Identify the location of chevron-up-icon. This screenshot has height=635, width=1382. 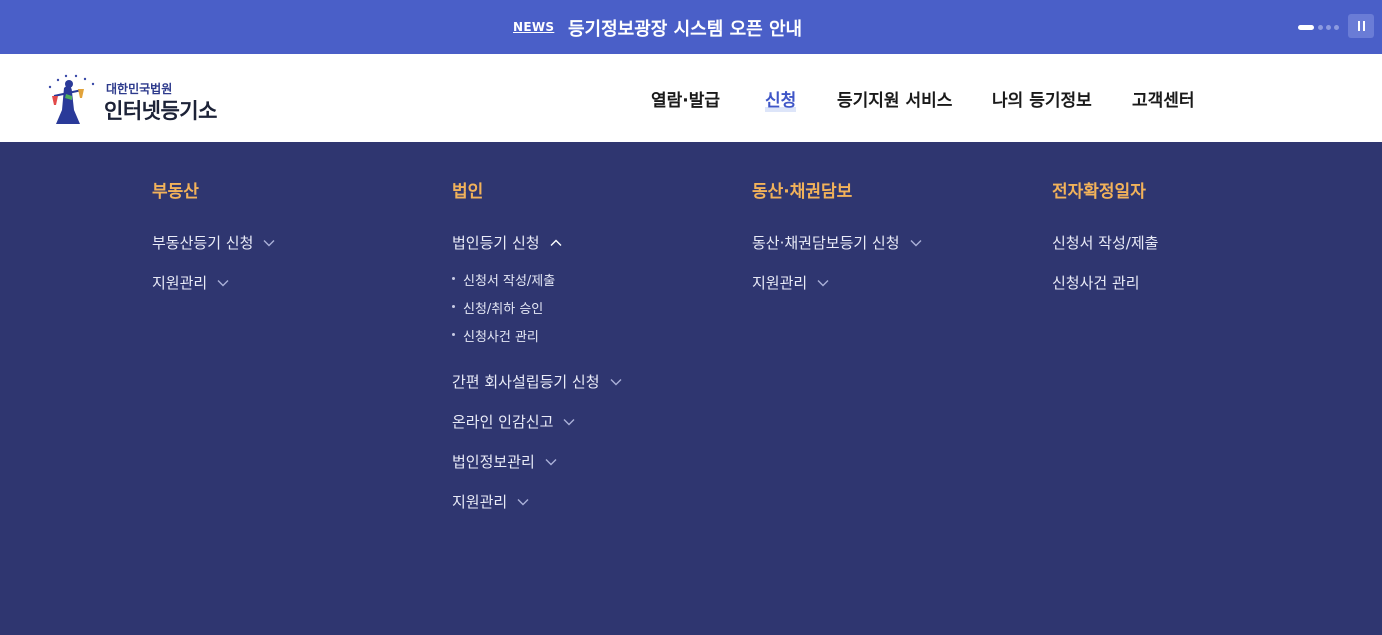
(556, 242).